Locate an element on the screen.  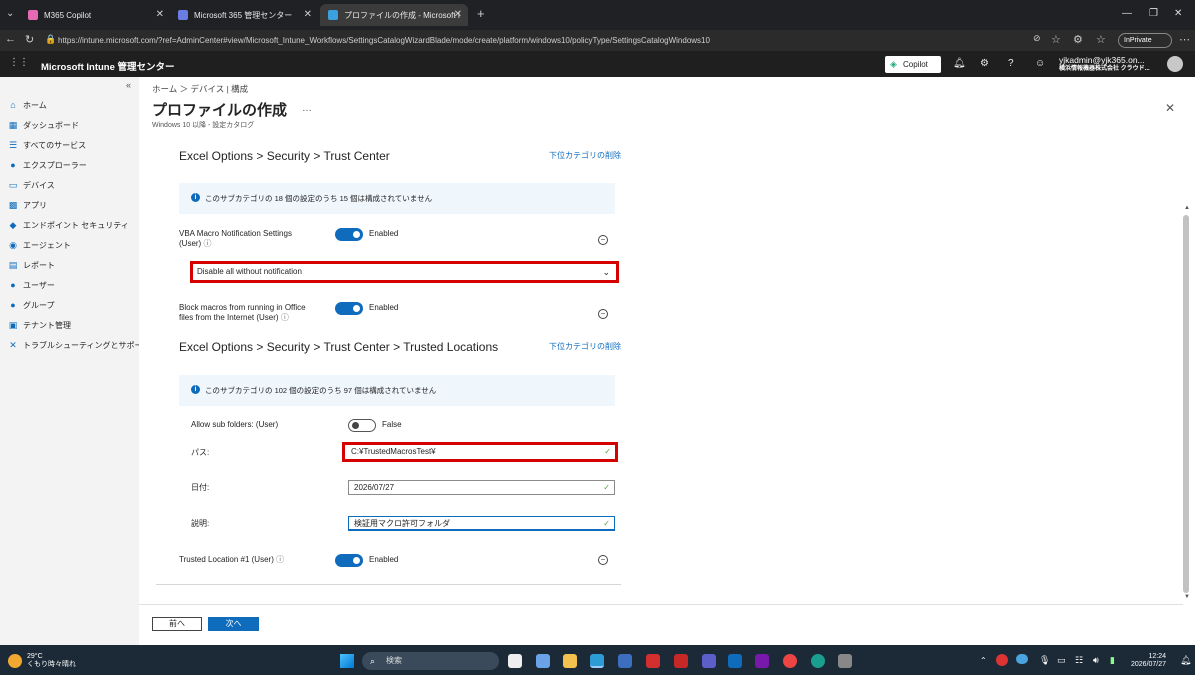
sidebar-item: ● グループ is located at coordinates (31, 305).